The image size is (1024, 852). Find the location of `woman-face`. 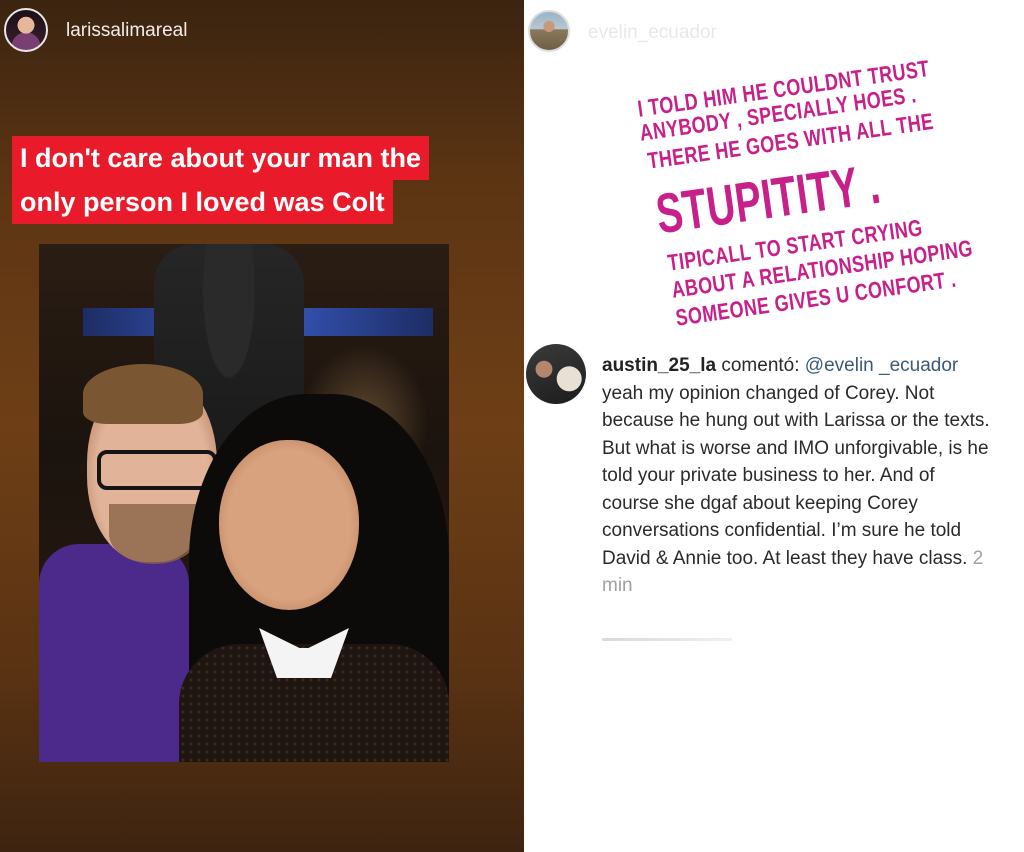

woman-face is located at coordinates (289, 525).